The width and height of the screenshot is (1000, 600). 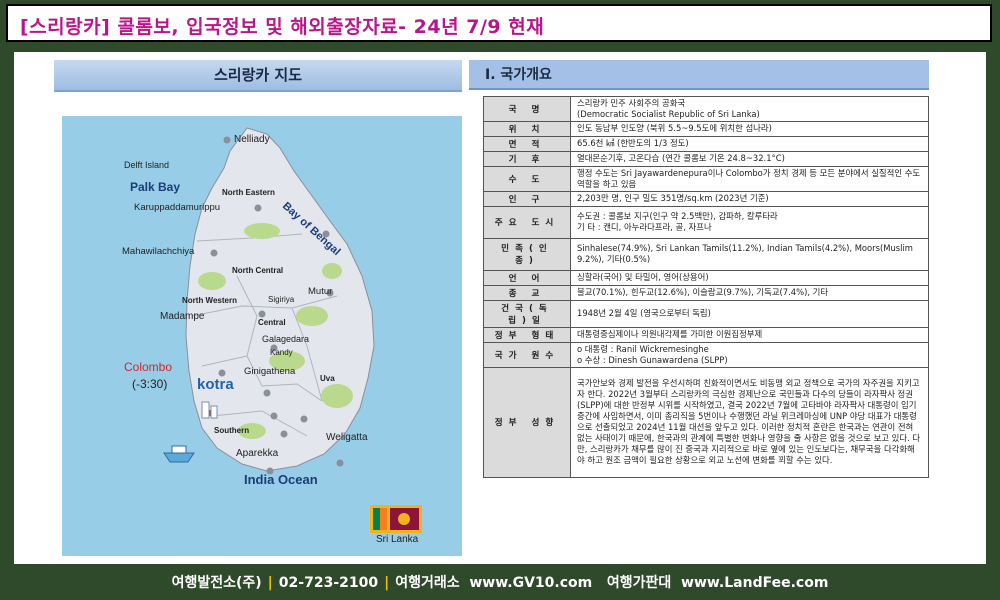 I want to click on info-key: 주요 도시, so click(x=527, y=222).